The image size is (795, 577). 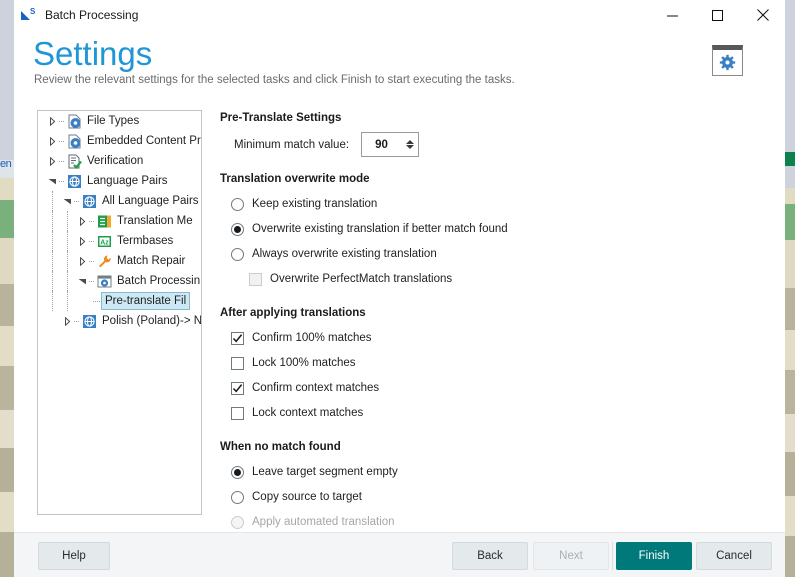 I want to click on tree-item-polish-poland: Polish (Poland)-> N, so click(x=119, y=321).